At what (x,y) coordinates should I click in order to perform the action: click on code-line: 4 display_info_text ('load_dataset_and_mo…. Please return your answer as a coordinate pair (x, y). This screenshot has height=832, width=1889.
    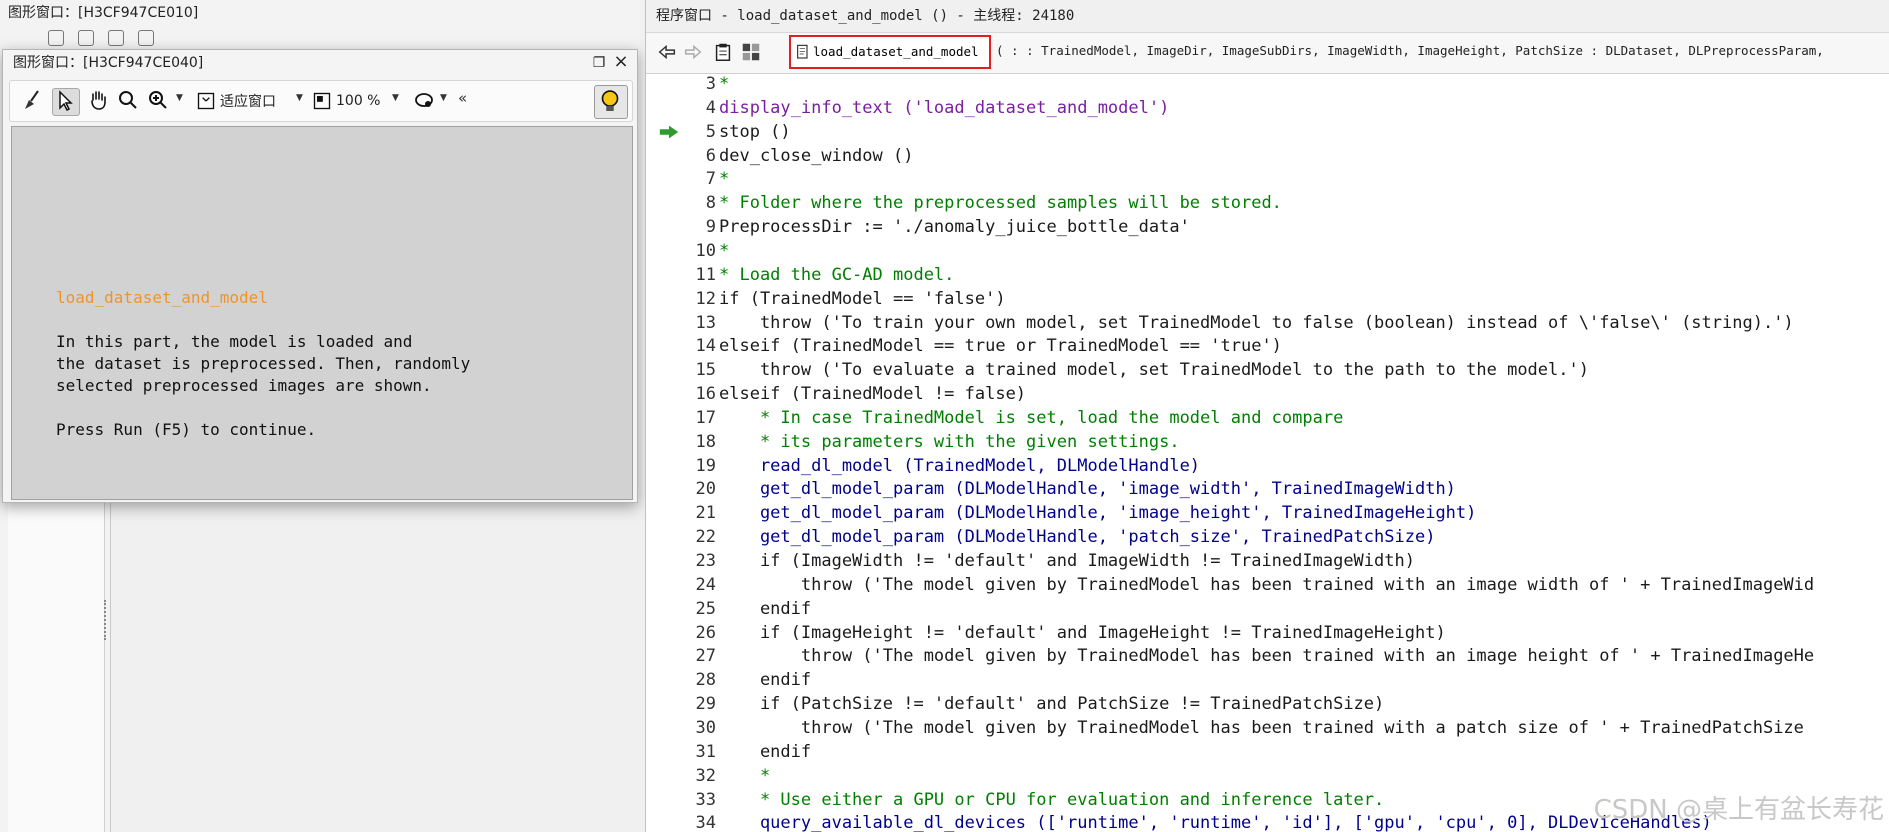
    Looking at the image, I should click on (1267, 108).